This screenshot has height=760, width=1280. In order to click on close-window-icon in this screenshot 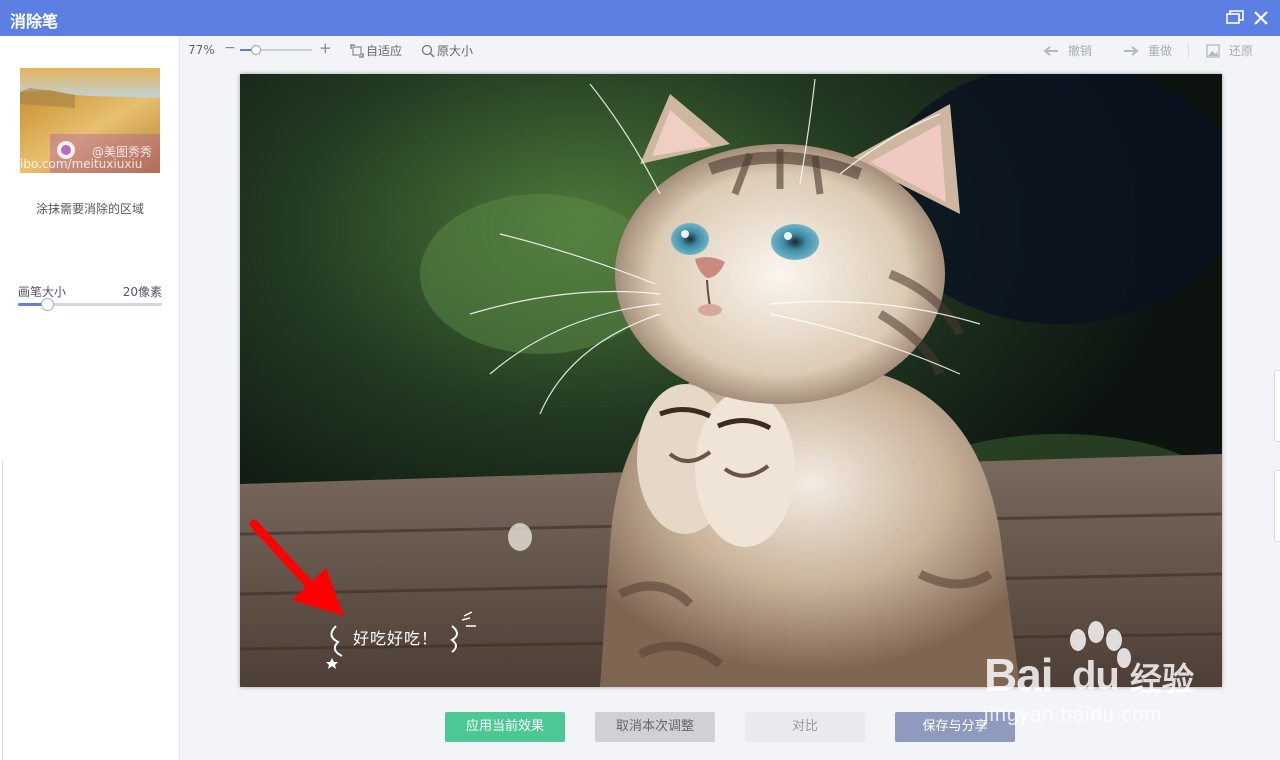, I will do `click(1261, 18)`.